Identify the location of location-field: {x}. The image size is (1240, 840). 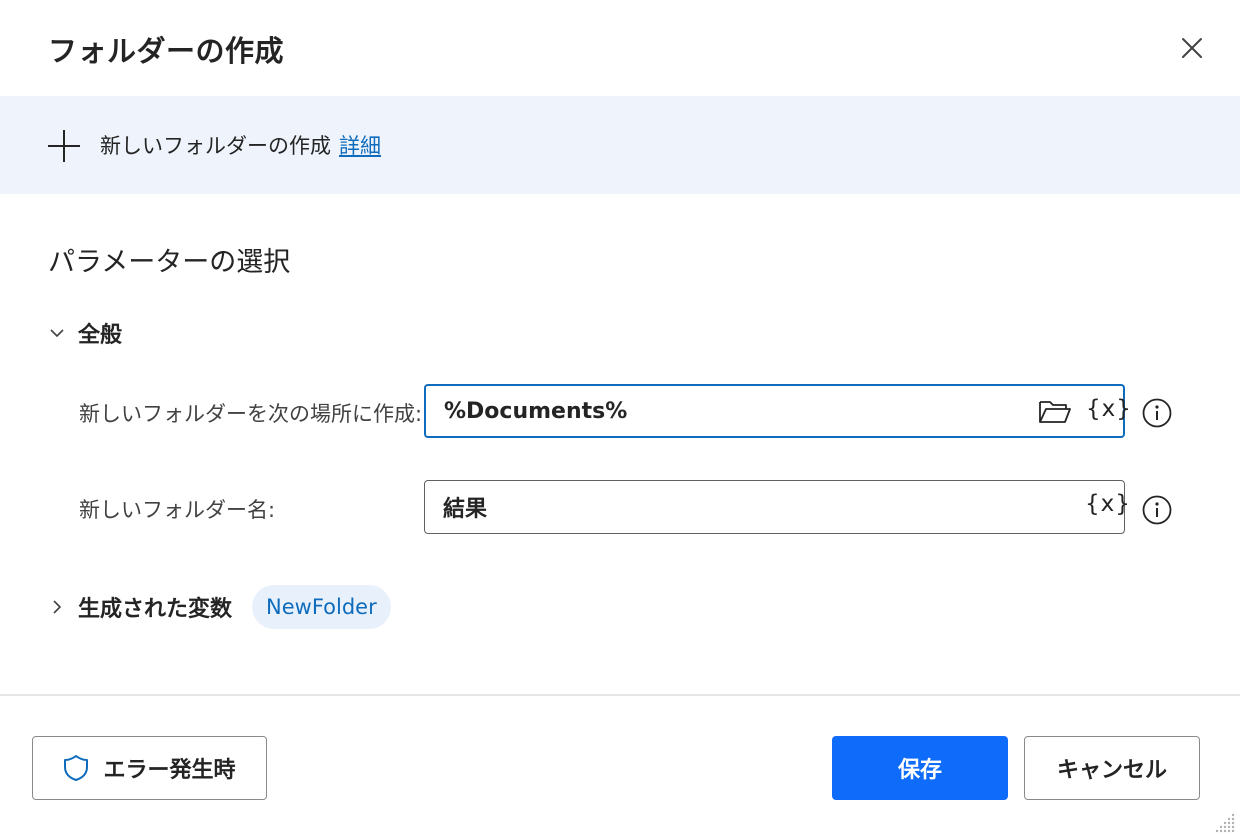
(777, 411).